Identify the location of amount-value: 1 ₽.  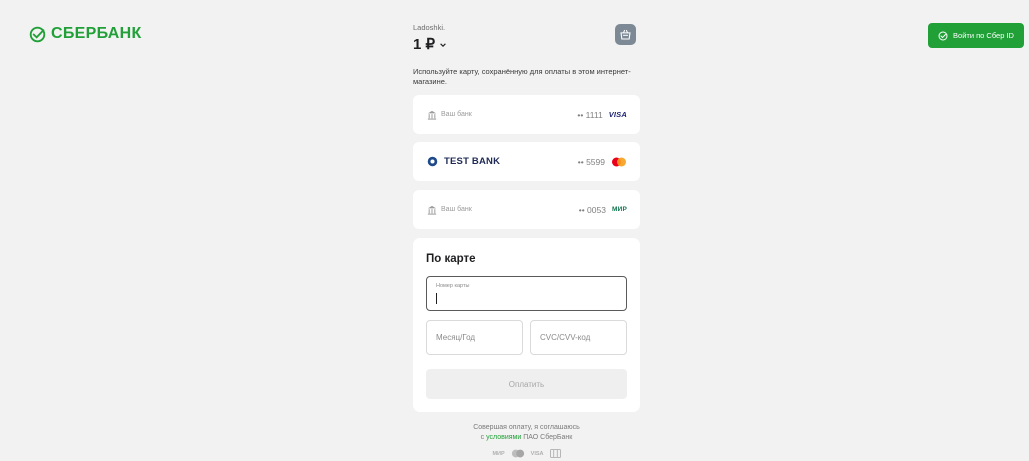
(424, 44).